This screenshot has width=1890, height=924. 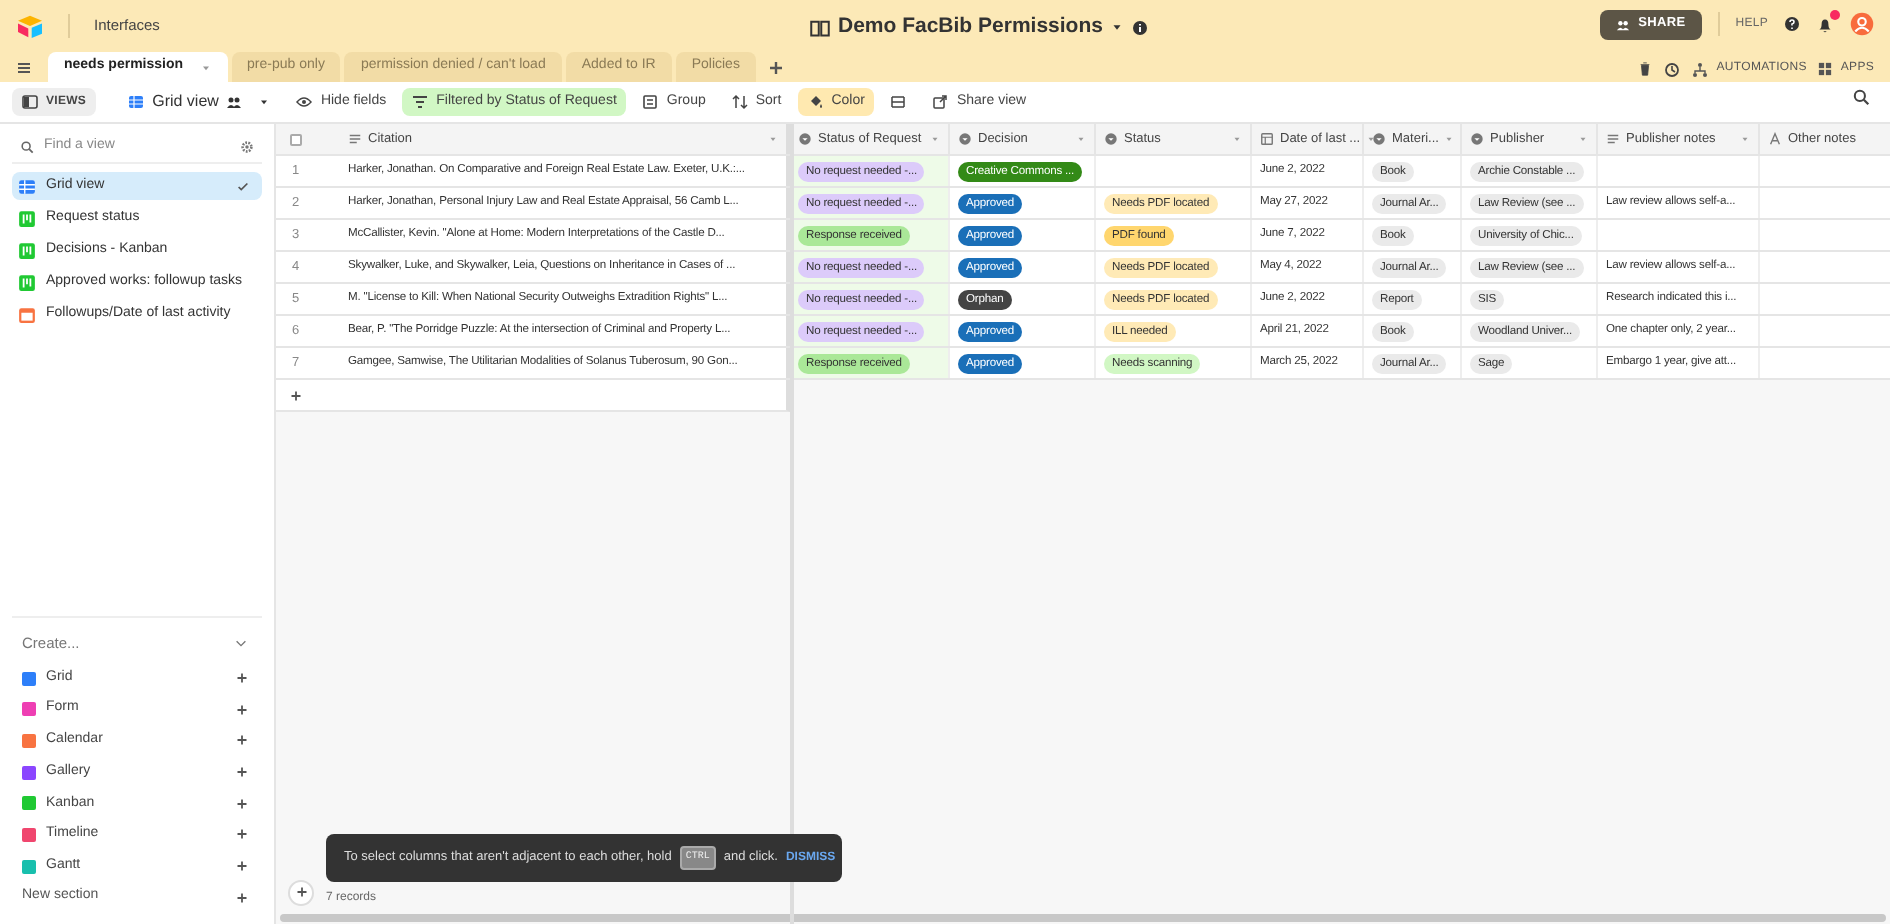 I want to click on calendar-view-icon, so click(x=27, y=314).